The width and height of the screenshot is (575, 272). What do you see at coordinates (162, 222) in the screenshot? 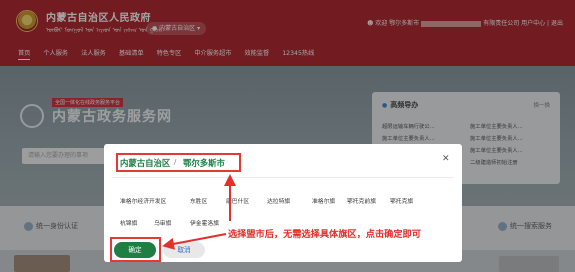
I see `district-option: 乌审旗` at bounding box center [162, 222].